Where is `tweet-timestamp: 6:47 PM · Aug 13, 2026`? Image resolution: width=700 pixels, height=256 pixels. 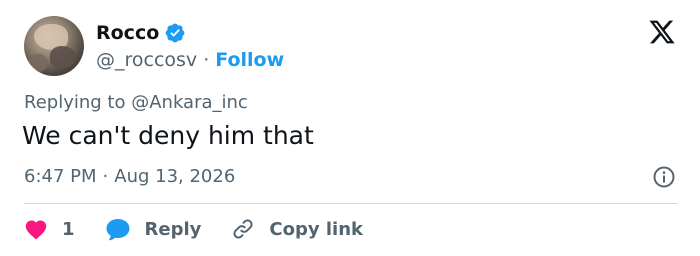 tweet-timestamp: 6:47 PM · Aug 13, 2026 is located at coordinates (129, 176).